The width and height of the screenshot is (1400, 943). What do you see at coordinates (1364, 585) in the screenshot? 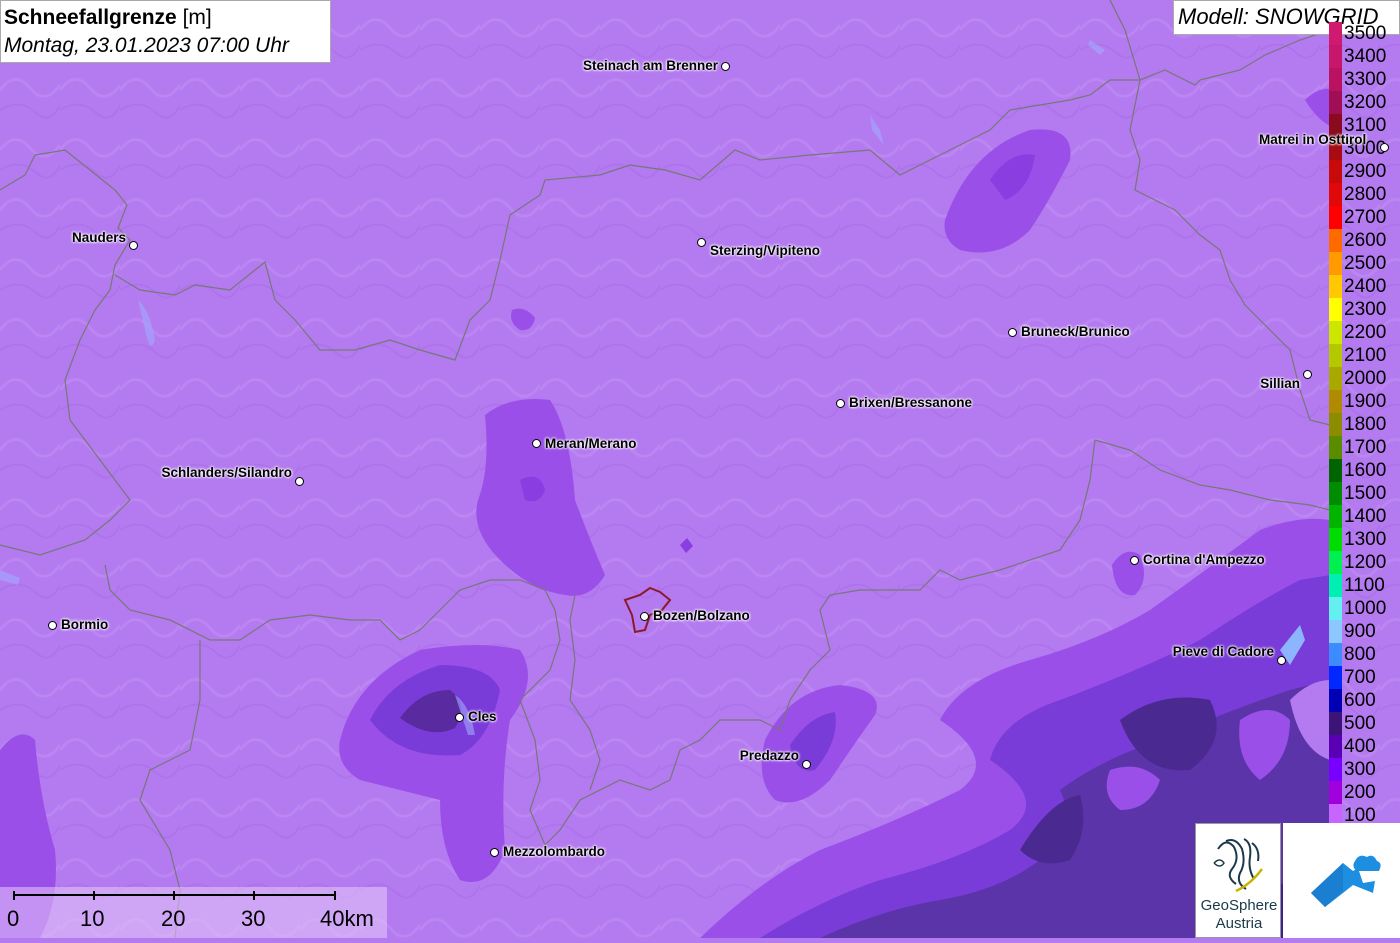
I see `legend-item: 1100` at bounding box center [1364, 585].